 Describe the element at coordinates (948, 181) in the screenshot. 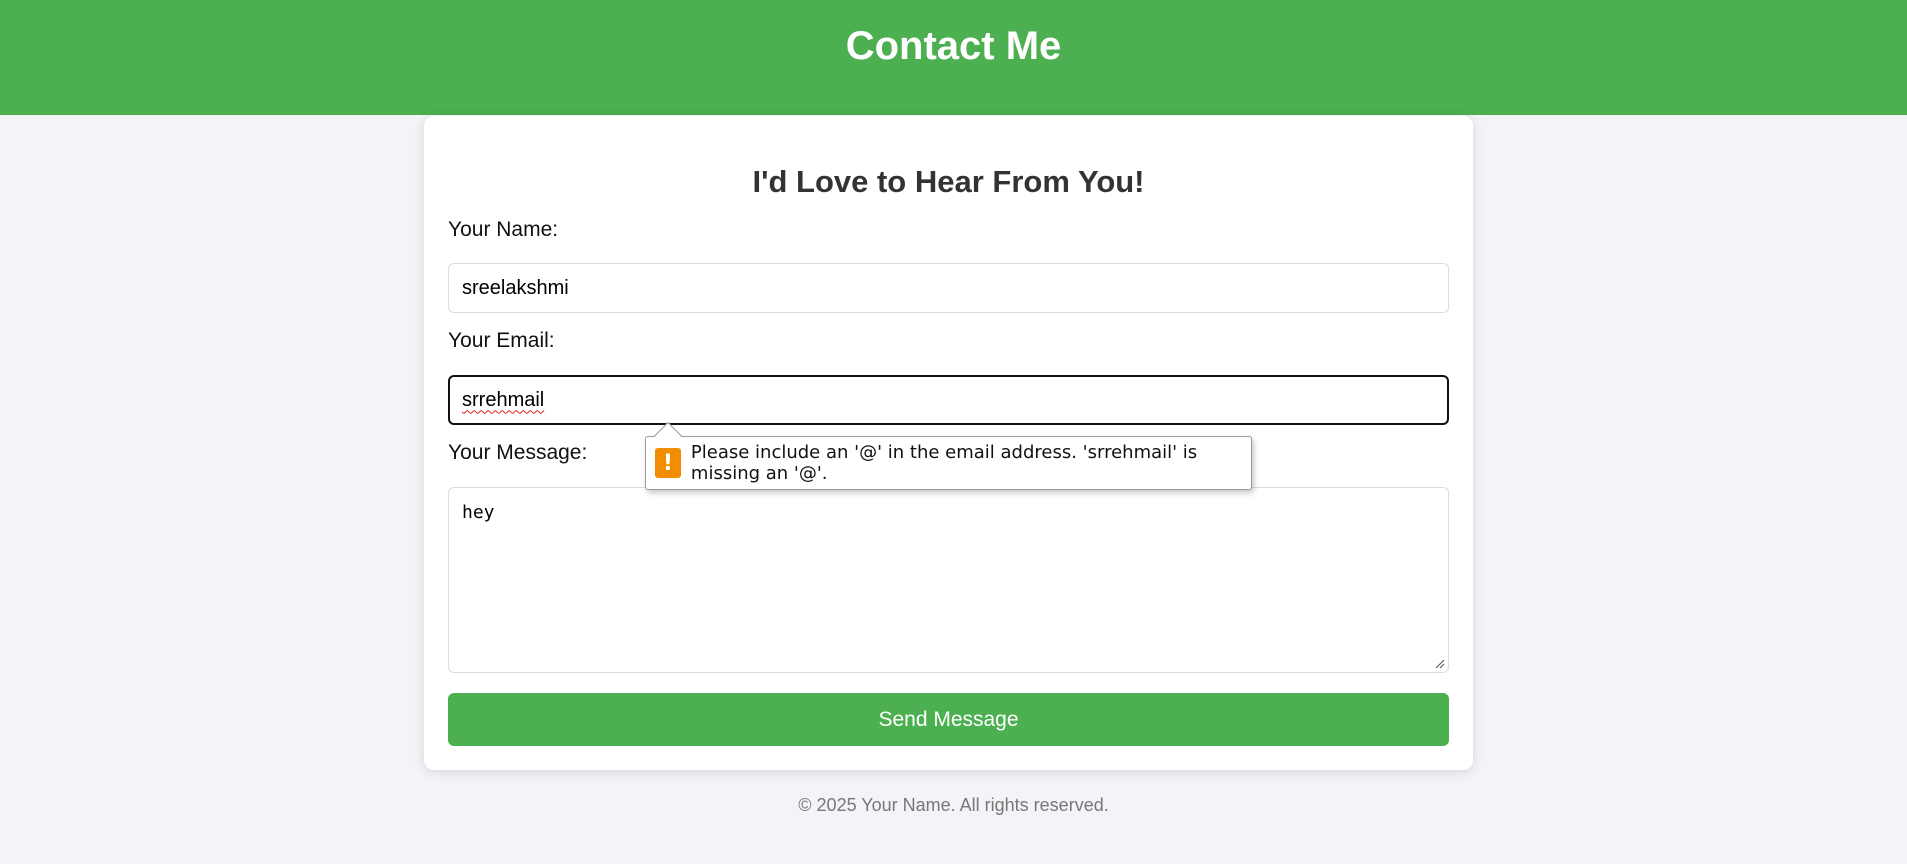

I see `form-heading: I'd Love to Hear From You!` at that location.